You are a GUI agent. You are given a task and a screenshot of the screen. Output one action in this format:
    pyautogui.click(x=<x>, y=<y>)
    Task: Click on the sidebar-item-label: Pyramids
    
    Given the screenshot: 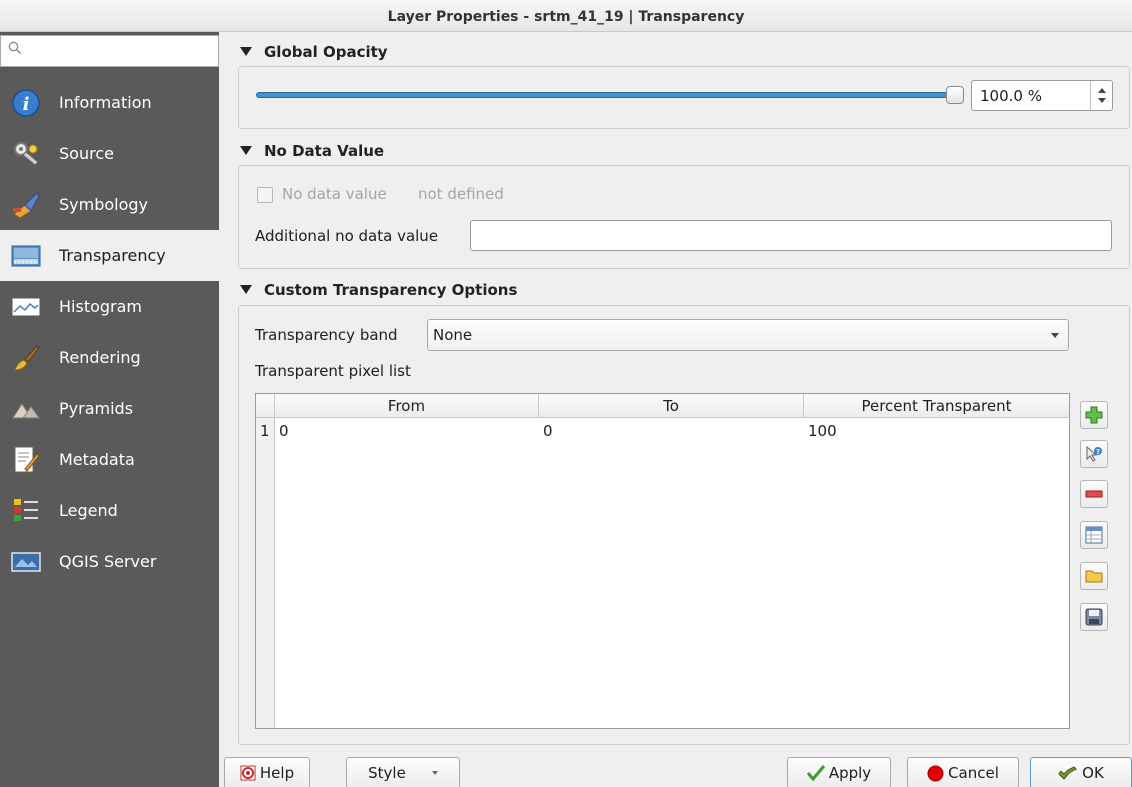 What is the action you would take?
    pyautogui.click(x=96, y=408)
    